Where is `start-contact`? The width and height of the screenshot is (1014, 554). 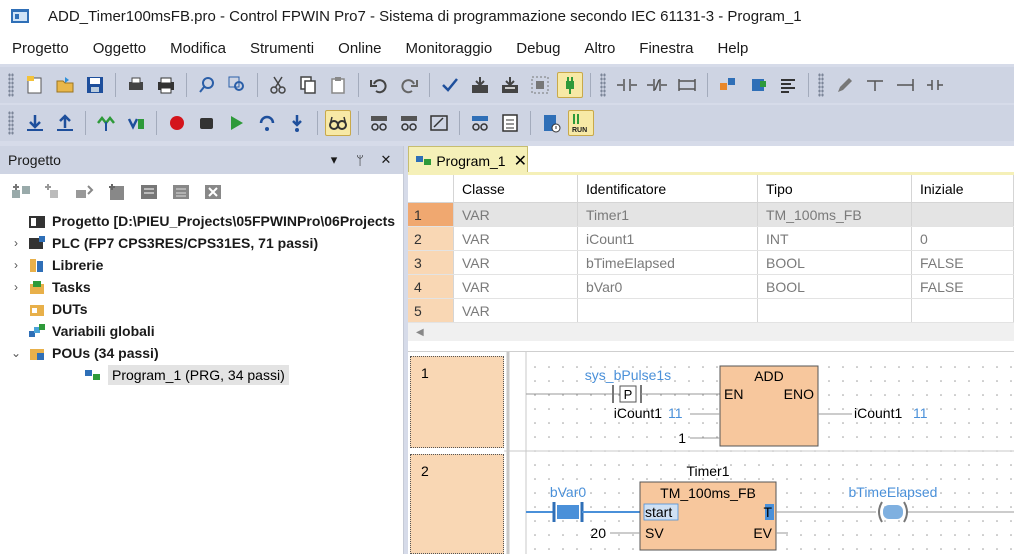
start-contact is located at coordinates (568, 512).